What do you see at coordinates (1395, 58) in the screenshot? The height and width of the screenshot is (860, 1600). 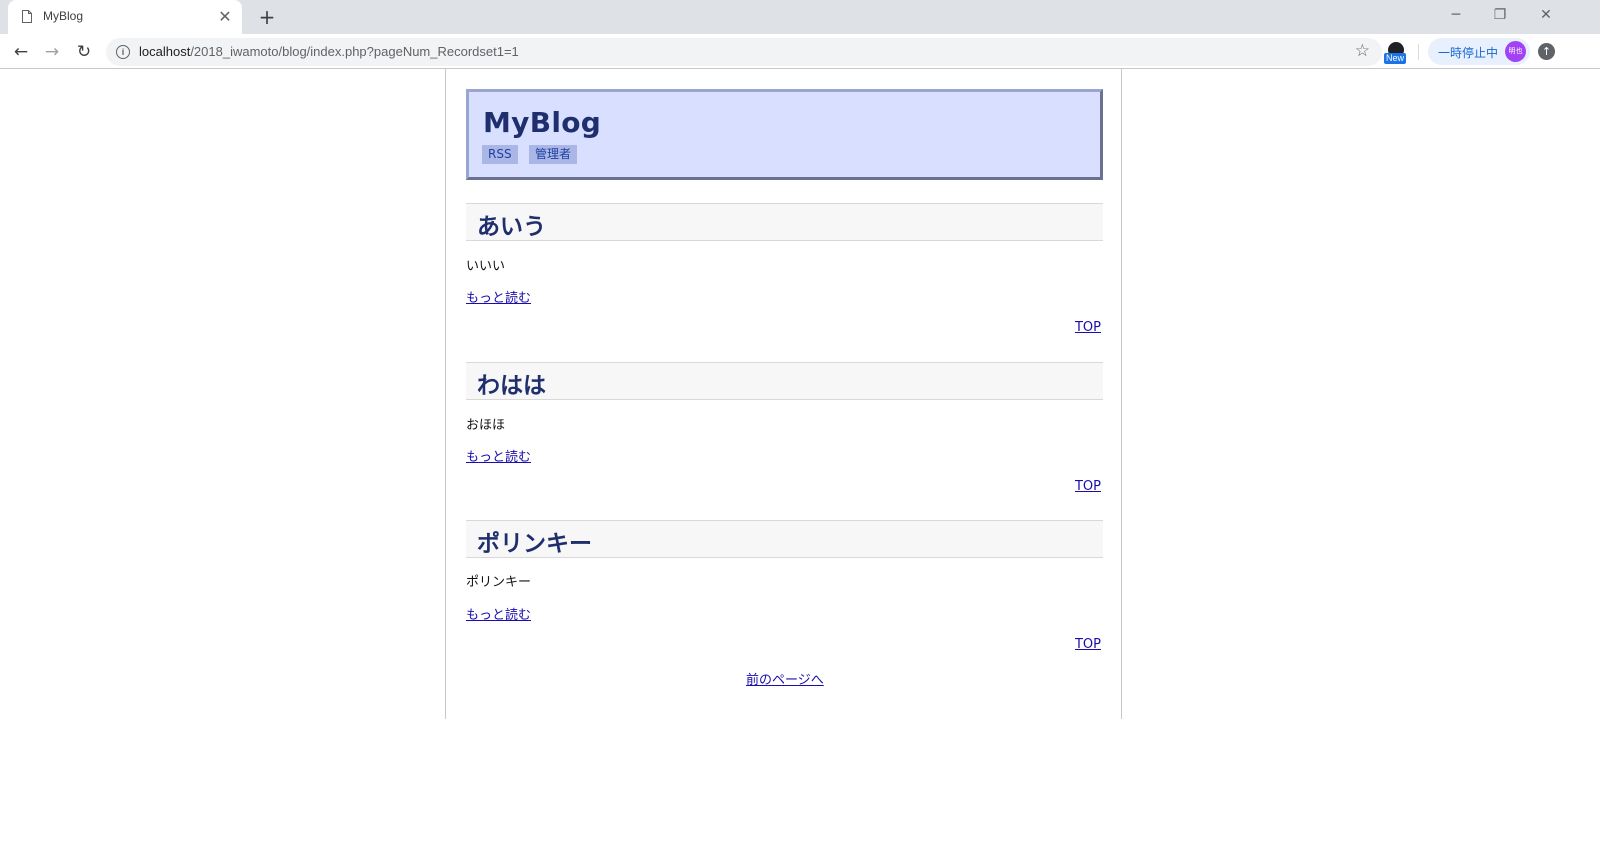 I see `extension-new-badge: New` at bounding box center [1395, 58].